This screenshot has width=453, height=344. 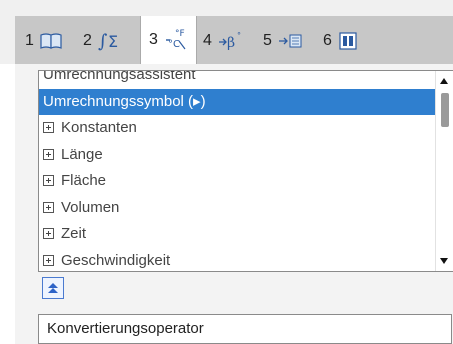 What do you see at coordinates (237, 181) in the screenshot?
I see `list-item: Fläche` at bounding box center [237, 181].